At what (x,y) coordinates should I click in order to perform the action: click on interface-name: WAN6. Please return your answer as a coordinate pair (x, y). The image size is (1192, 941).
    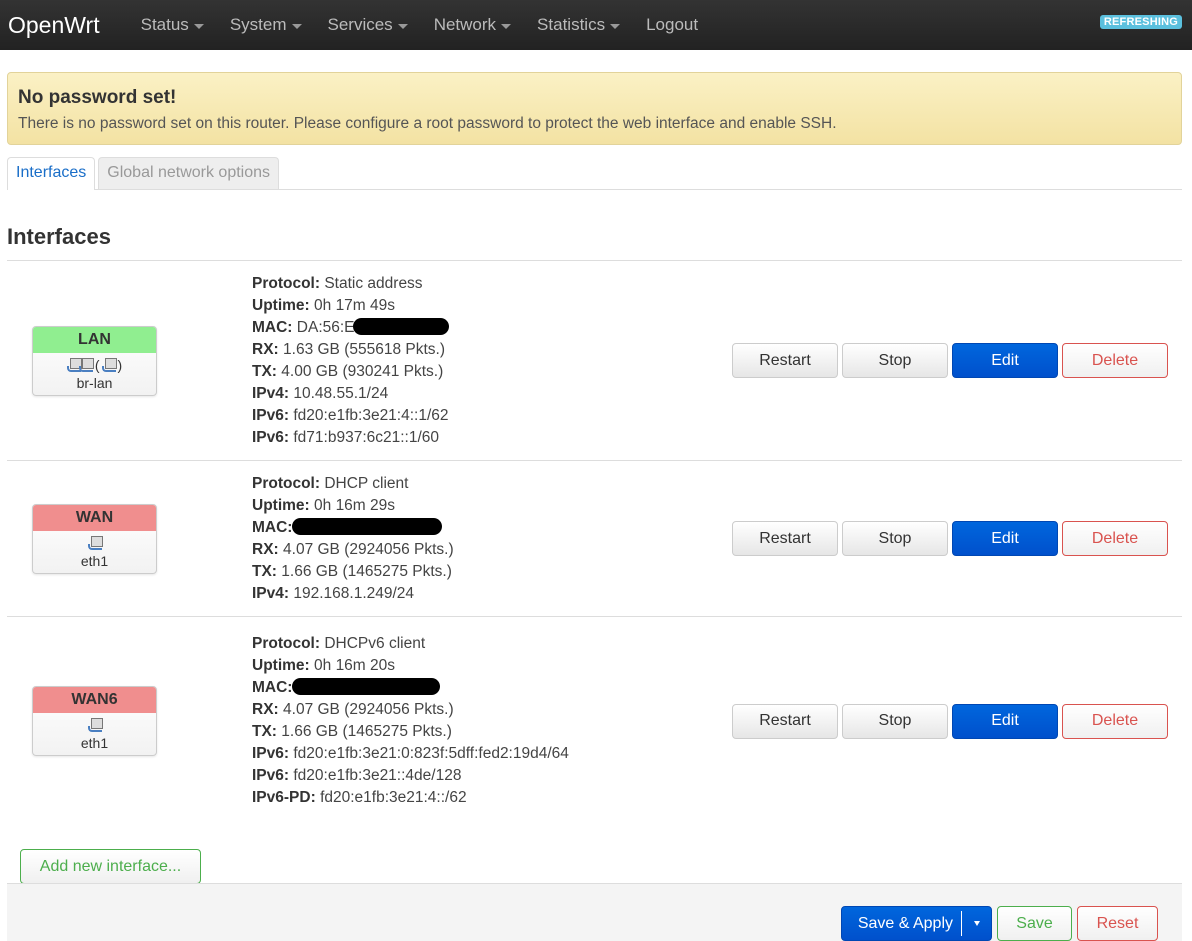
    Looking at the image, I should click on (94, 700).